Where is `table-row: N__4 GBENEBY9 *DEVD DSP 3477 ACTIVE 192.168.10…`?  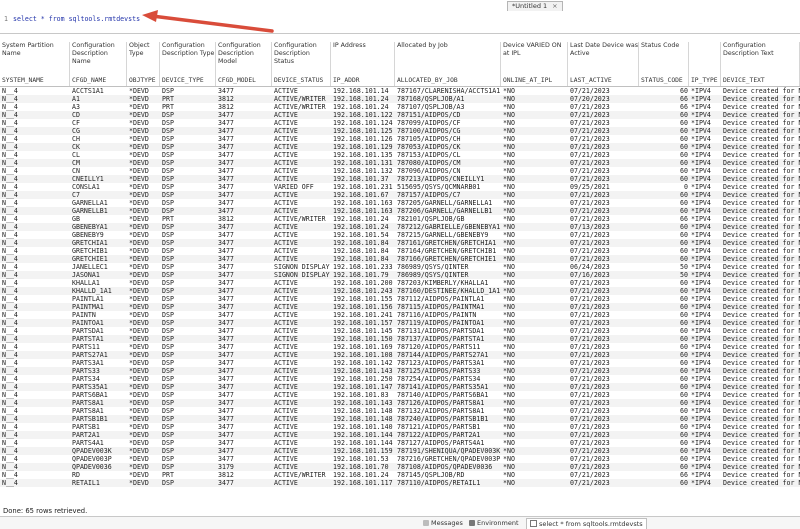 table-row: N__4 GBENEBY9 *DEVD DSP 3477 ACTIVE 192.168.10… is located at coordinates (400, 235).